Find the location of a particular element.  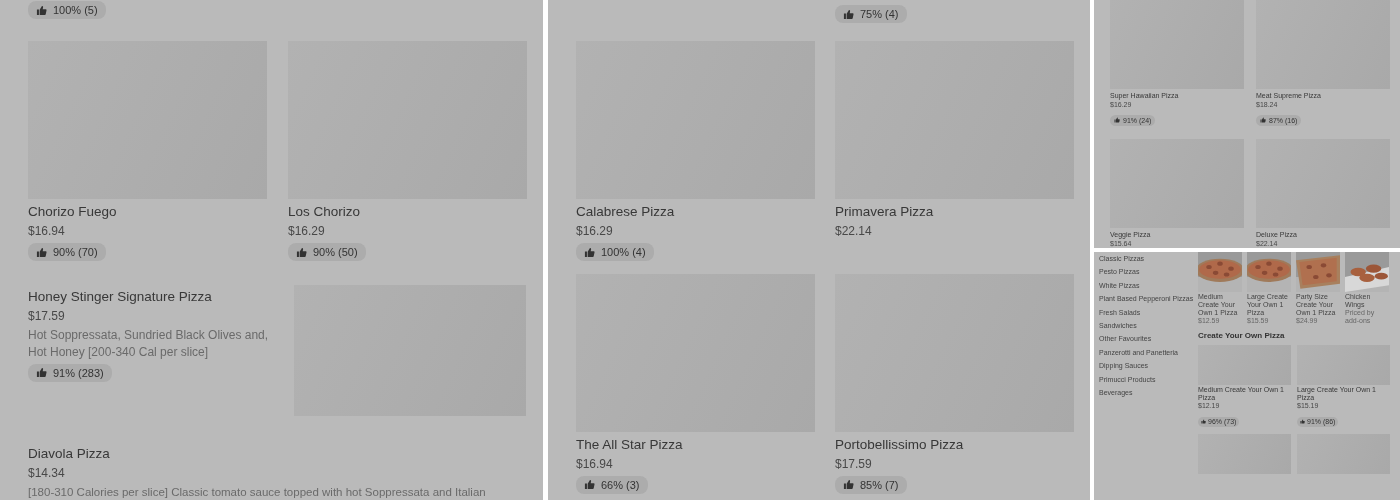

item-price: $14.34 is located at coordinates (47, 473).